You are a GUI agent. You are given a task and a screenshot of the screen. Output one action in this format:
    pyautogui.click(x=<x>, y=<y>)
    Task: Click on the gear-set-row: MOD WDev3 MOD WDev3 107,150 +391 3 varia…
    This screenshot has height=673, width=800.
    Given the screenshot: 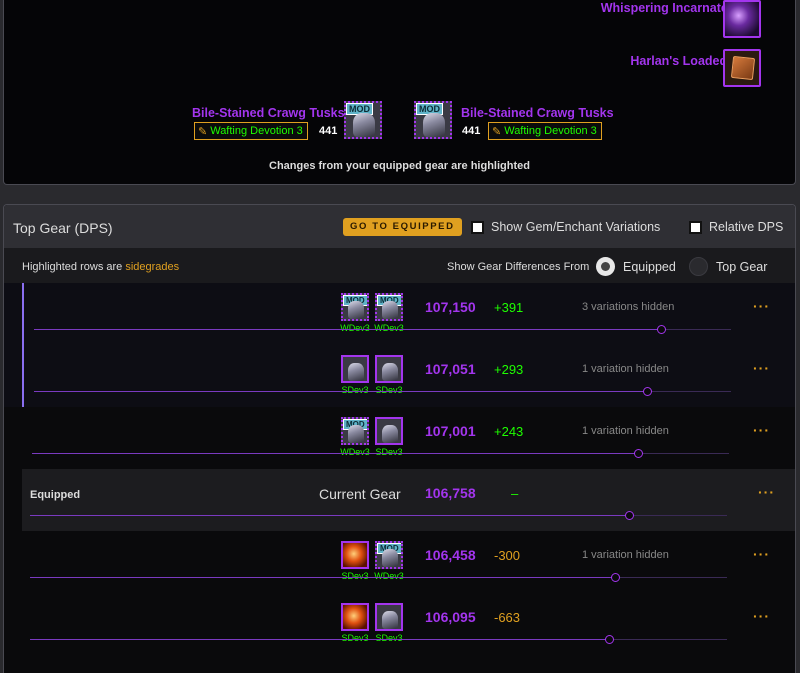 What is the action you would take?
    pyautogui.click(x=399, y=314)
    